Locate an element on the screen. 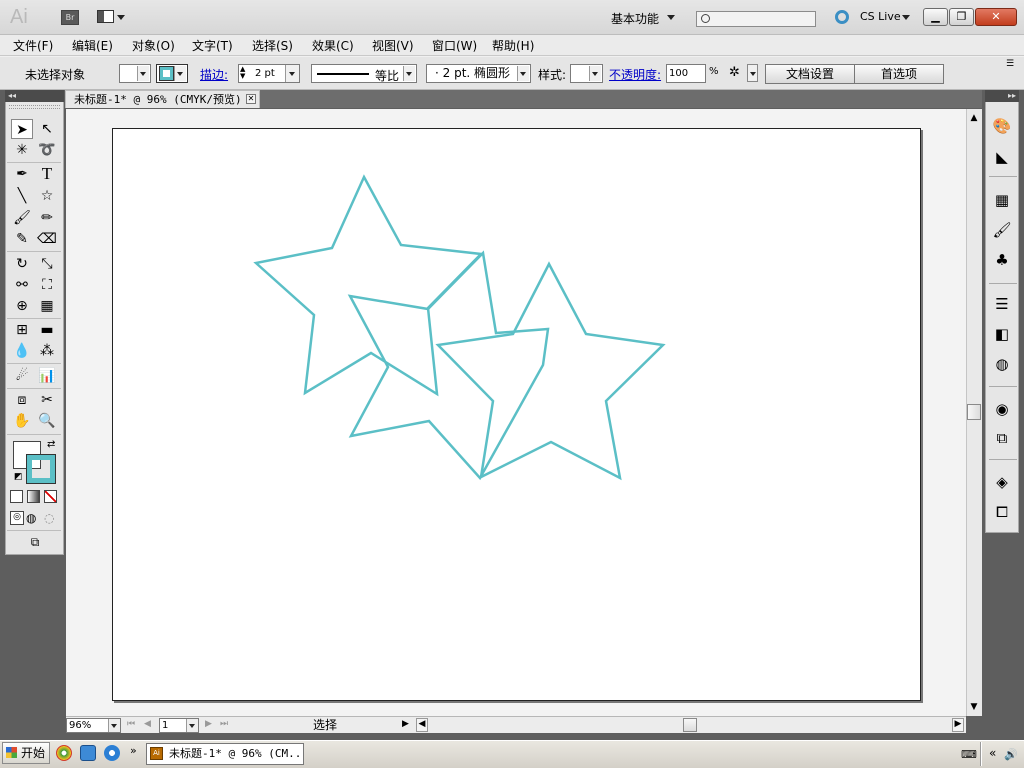 The width and height of the screenshot is (1024, 768). swap-fill-stroke-icon: ⇄ is located at coordinates (51, 444).